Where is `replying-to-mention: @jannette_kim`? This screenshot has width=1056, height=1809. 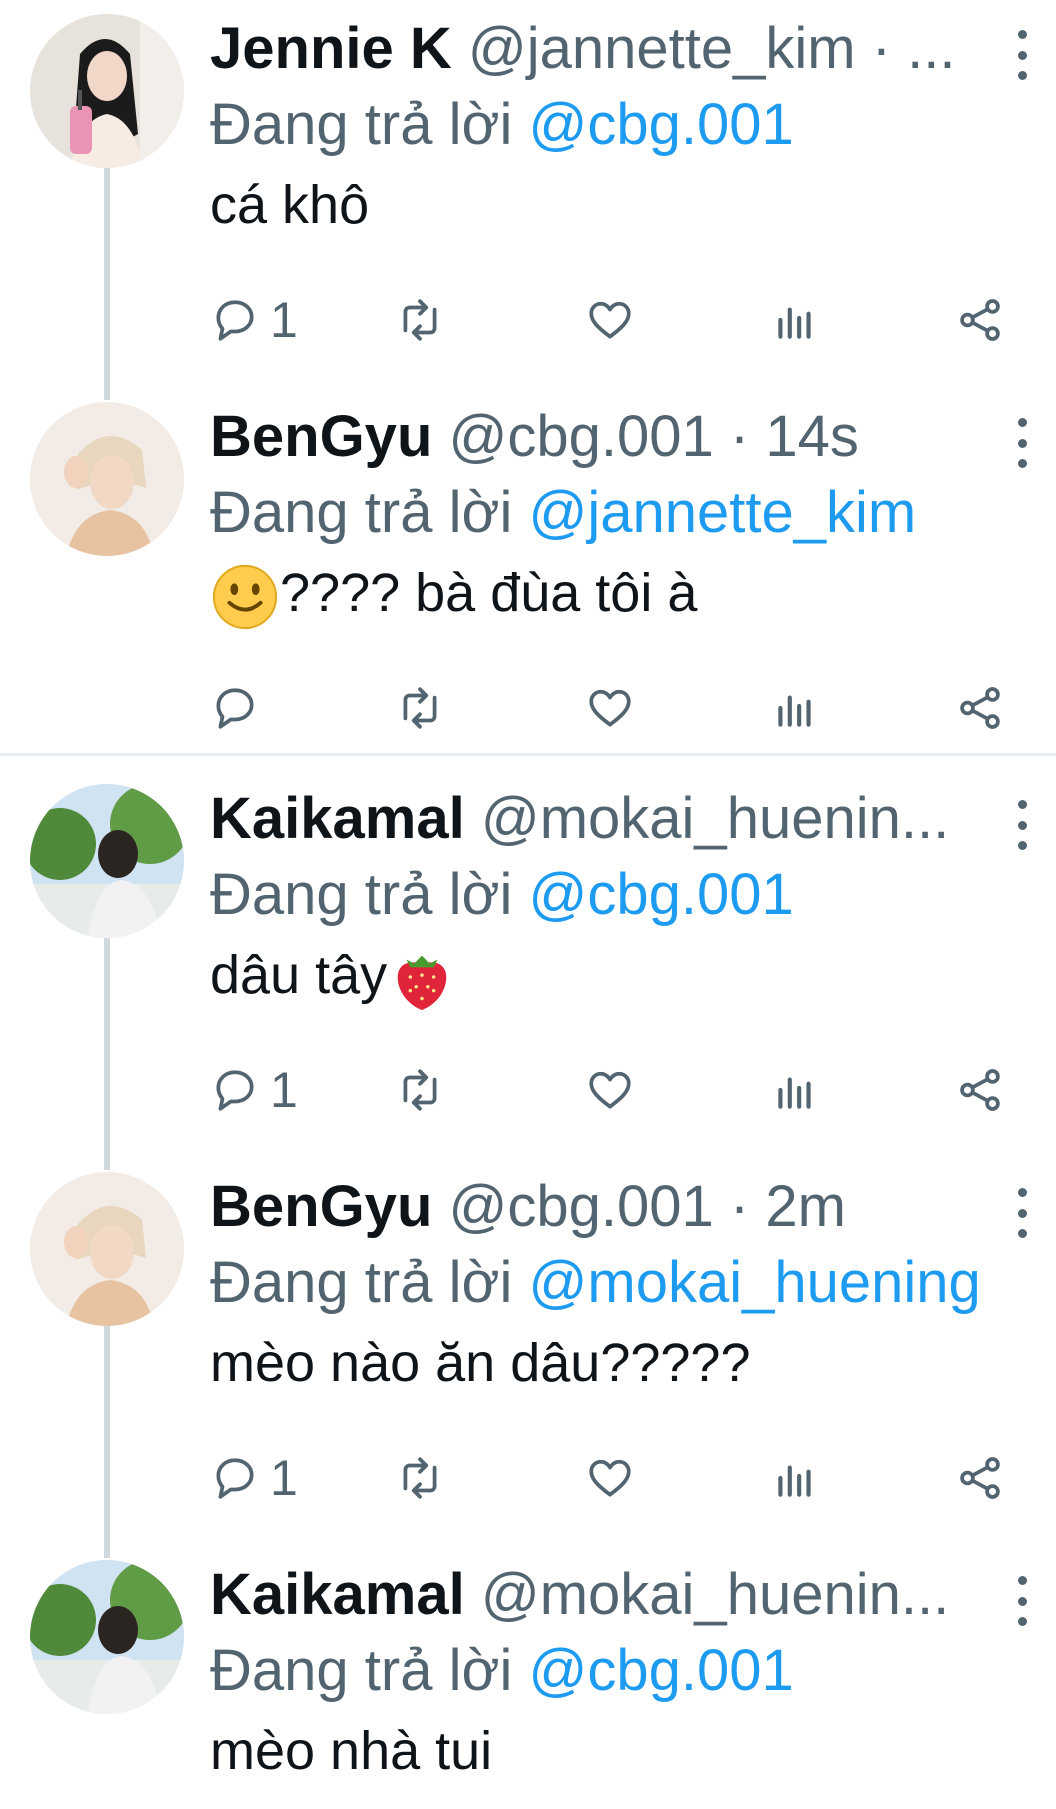 replying-to-mention: @jannette_kim is located at coordinates (723, 512).